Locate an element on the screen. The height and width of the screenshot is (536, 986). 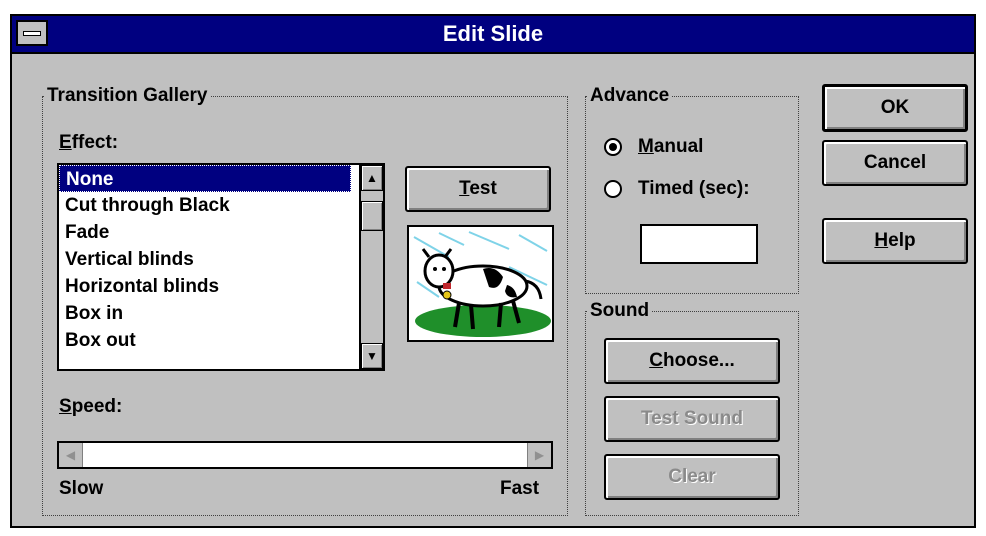
test-button-label: Test is located at coordinates (478, 188).